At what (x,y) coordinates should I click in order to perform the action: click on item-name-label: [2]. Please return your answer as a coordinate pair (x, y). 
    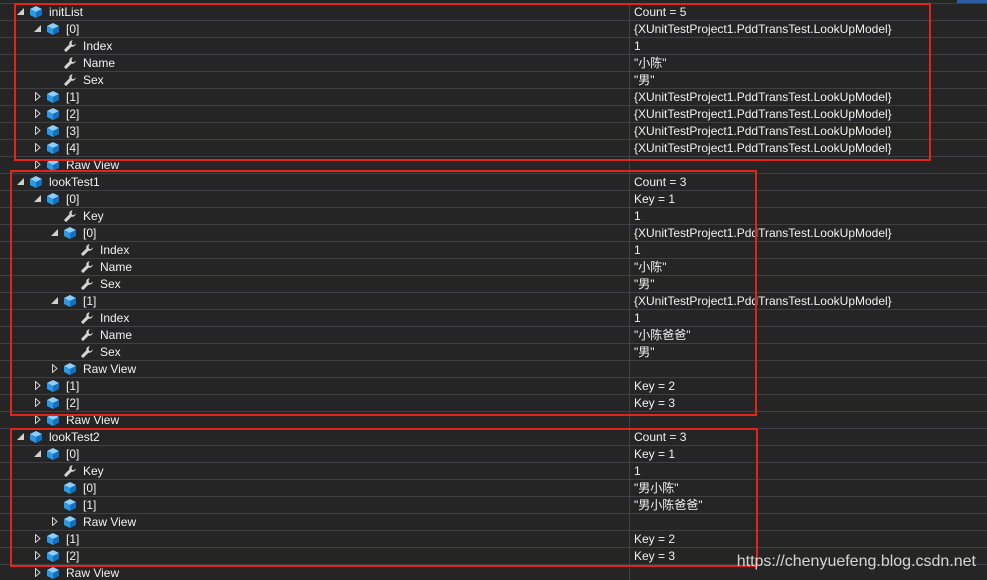
    Looking at the image, I should click on (73, 556).